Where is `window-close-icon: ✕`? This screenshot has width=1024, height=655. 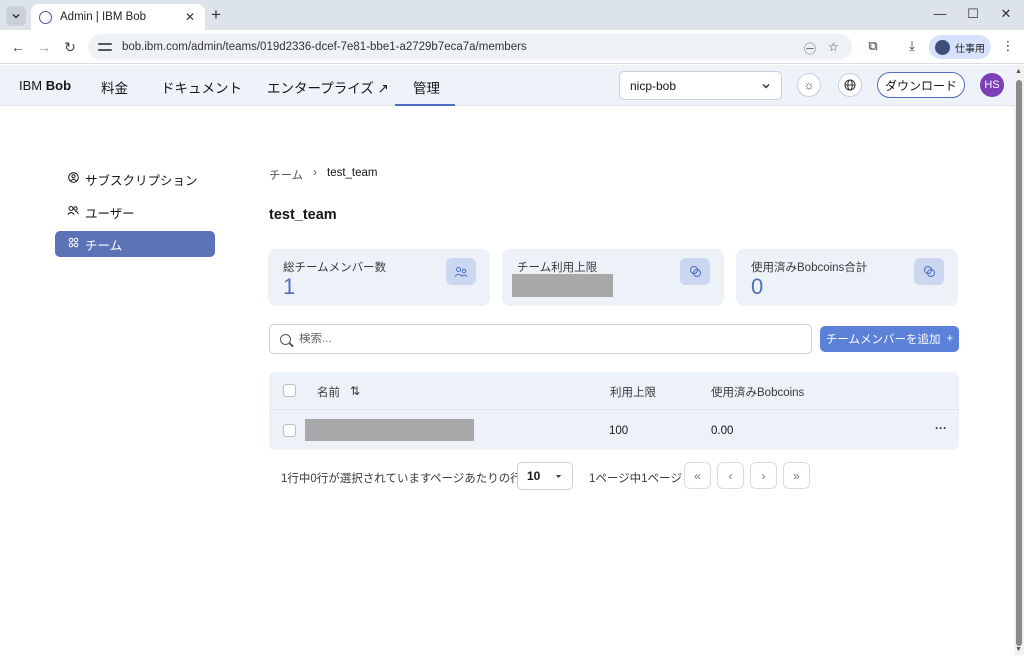 window-close-icon: ✕ is located at coordinates (1006, 14).